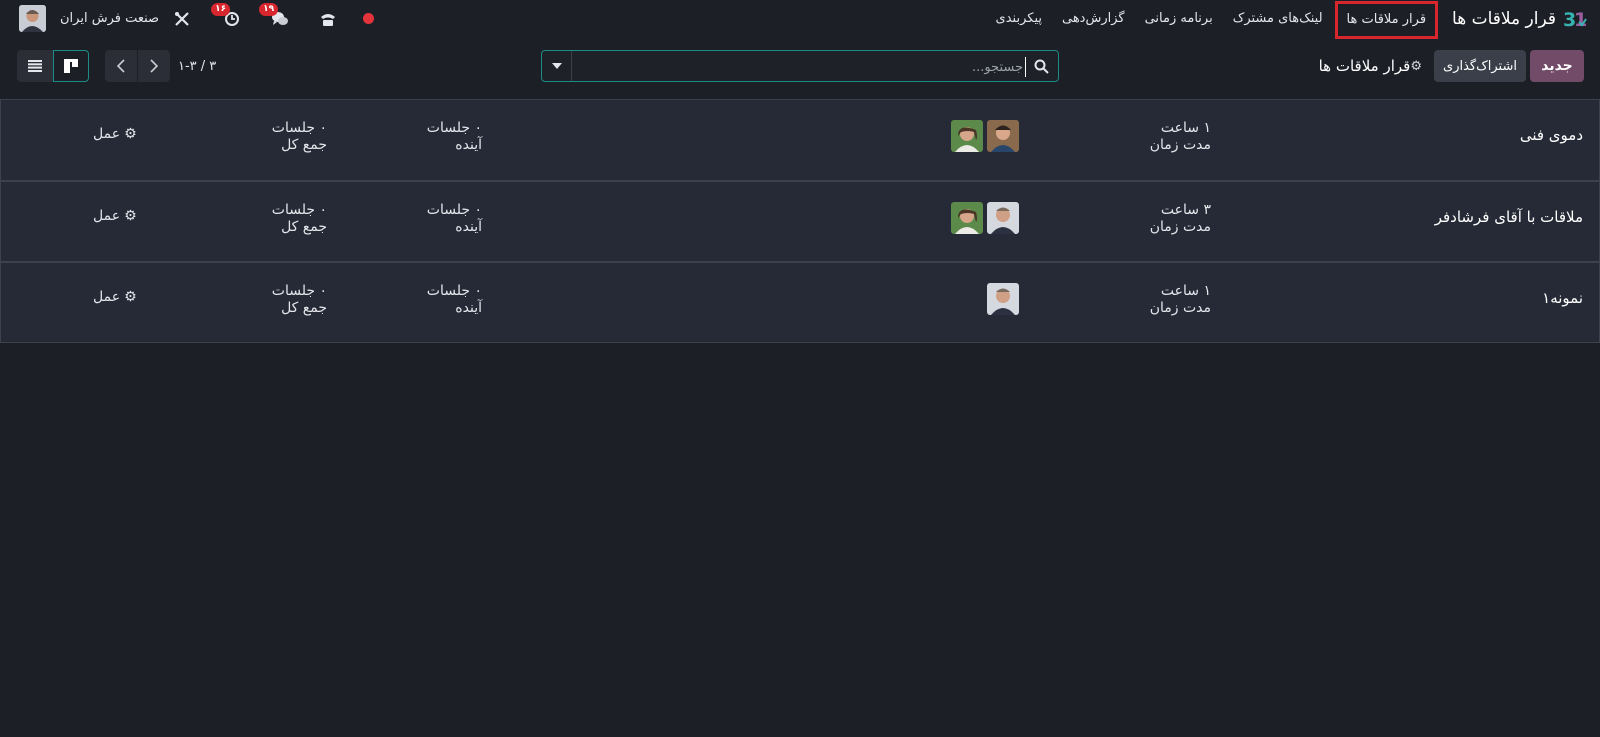 Image resolution: width=1600 pixels, height=737 pixels. What do you see at coordinates (71, 66) in the screenshot?
I see `kanban-view-icon` at bounding box center [71, 66].